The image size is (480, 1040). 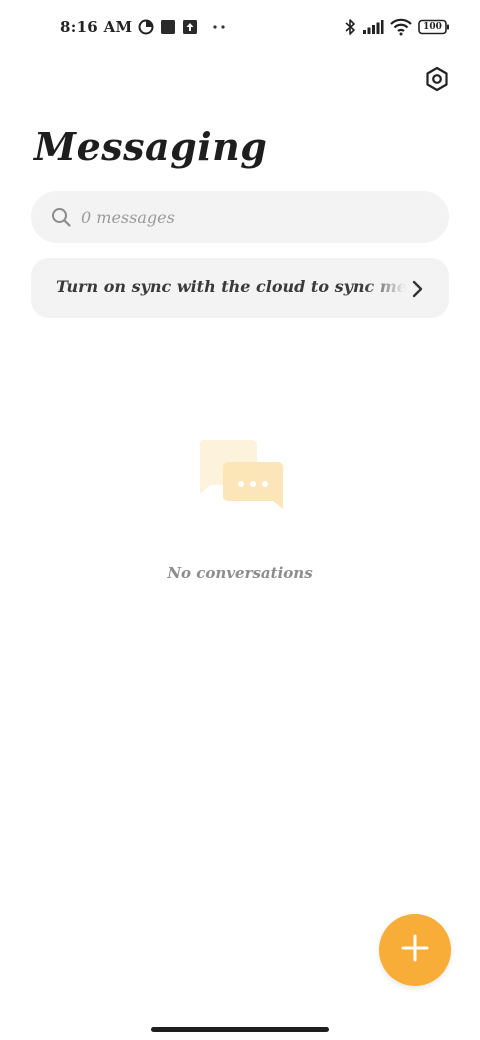 I want to click on page-title: Messaging, so click(x=151, y=146).